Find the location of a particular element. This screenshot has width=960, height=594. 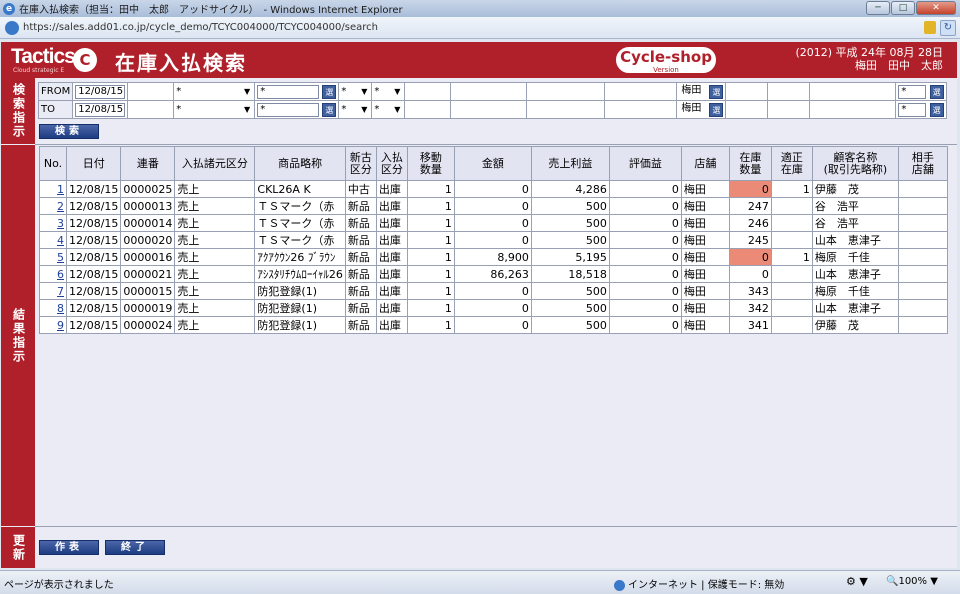

cell-proper: 1 is located at coordinates (791, 257).